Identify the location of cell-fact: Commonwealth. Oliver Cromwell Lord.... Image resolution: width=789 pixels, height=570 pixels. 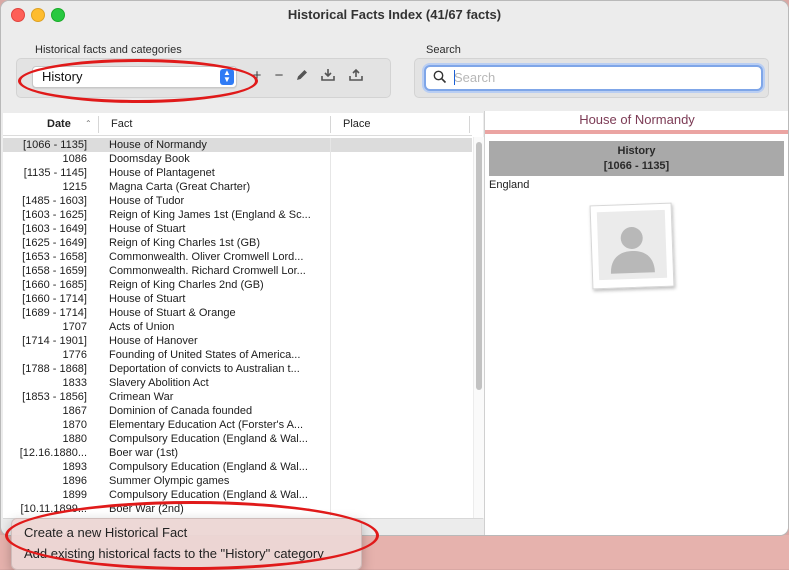
(206, 257).